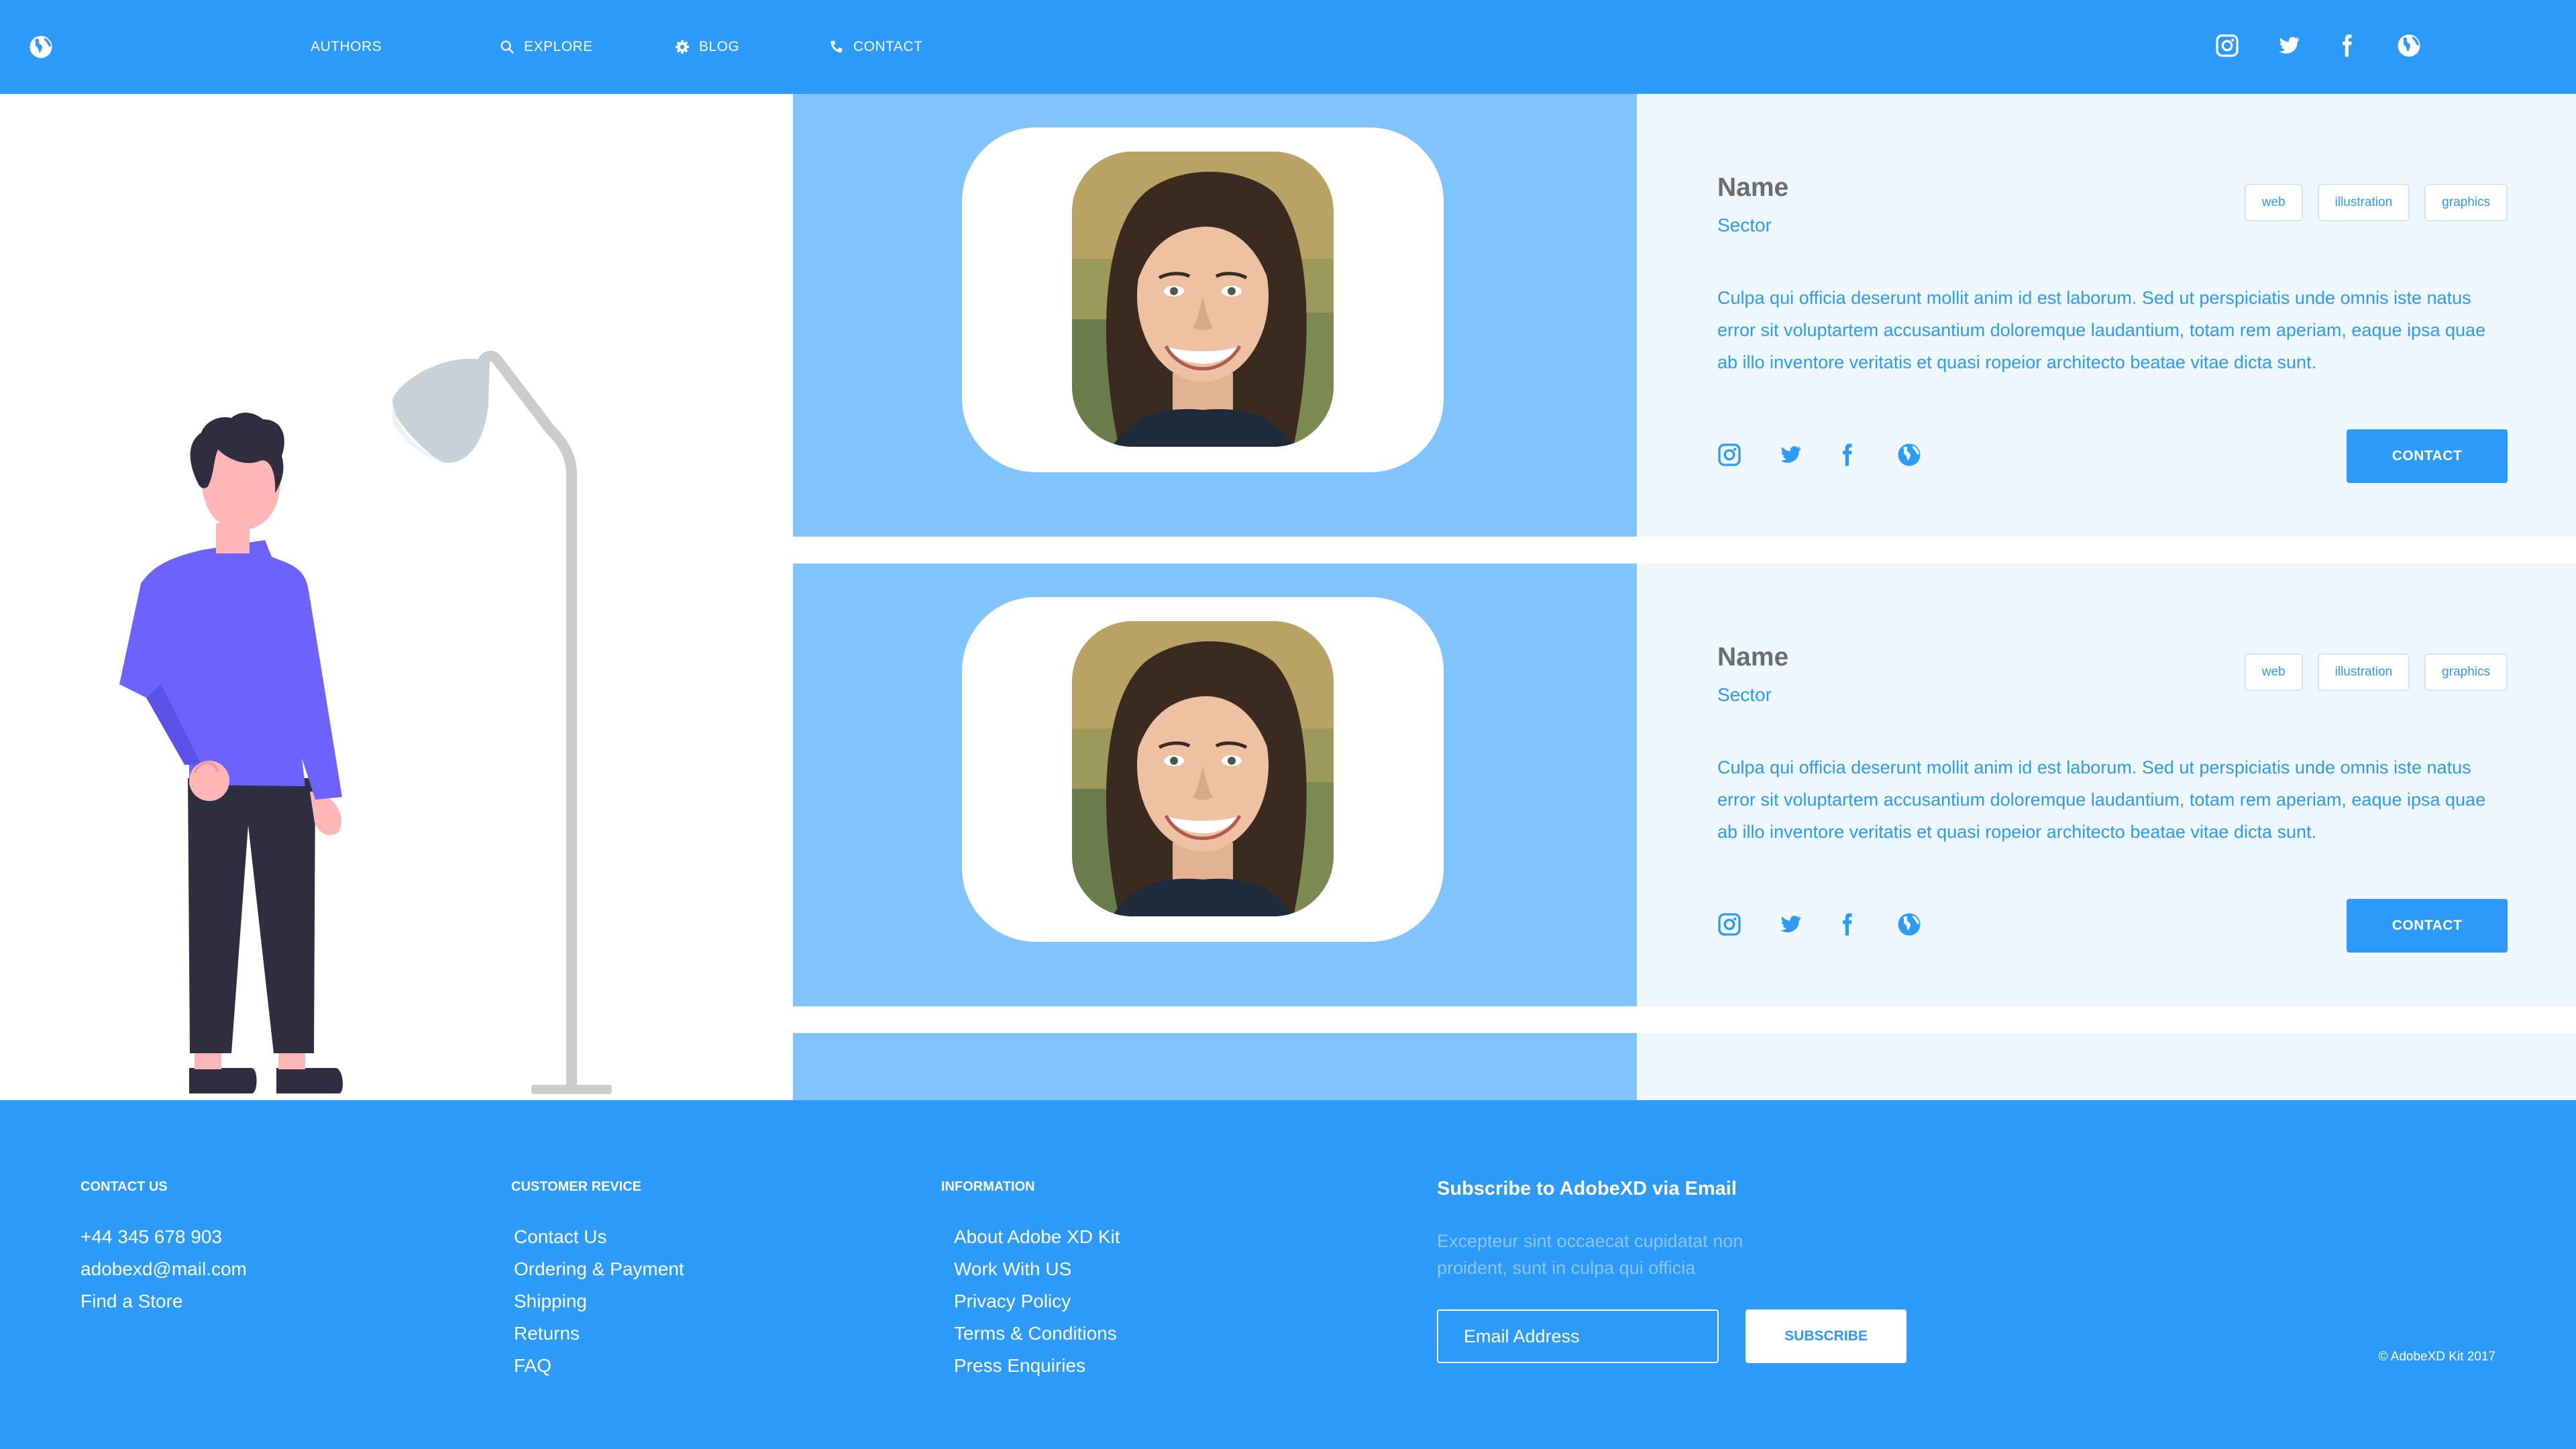 Image resolution: width=2576 pixels, height=1449 pixels. I want to click on gear-icon, so click(682, 47).